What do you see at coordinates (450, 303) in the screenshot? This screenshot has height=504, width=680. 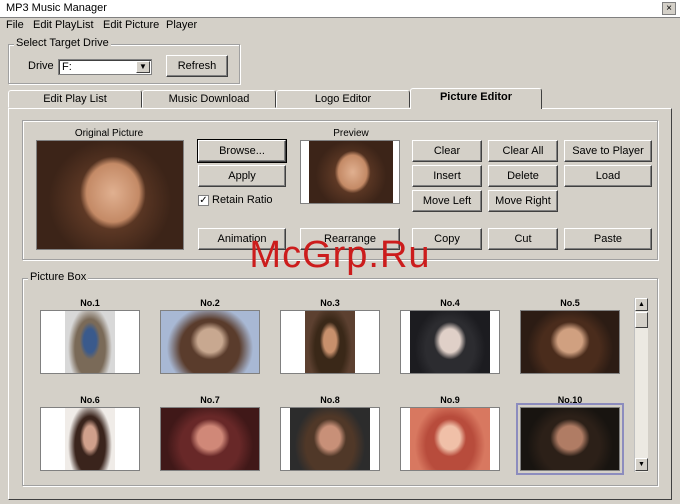 I see `thumbnail-label: No.4` at bounding box center [450, 303].